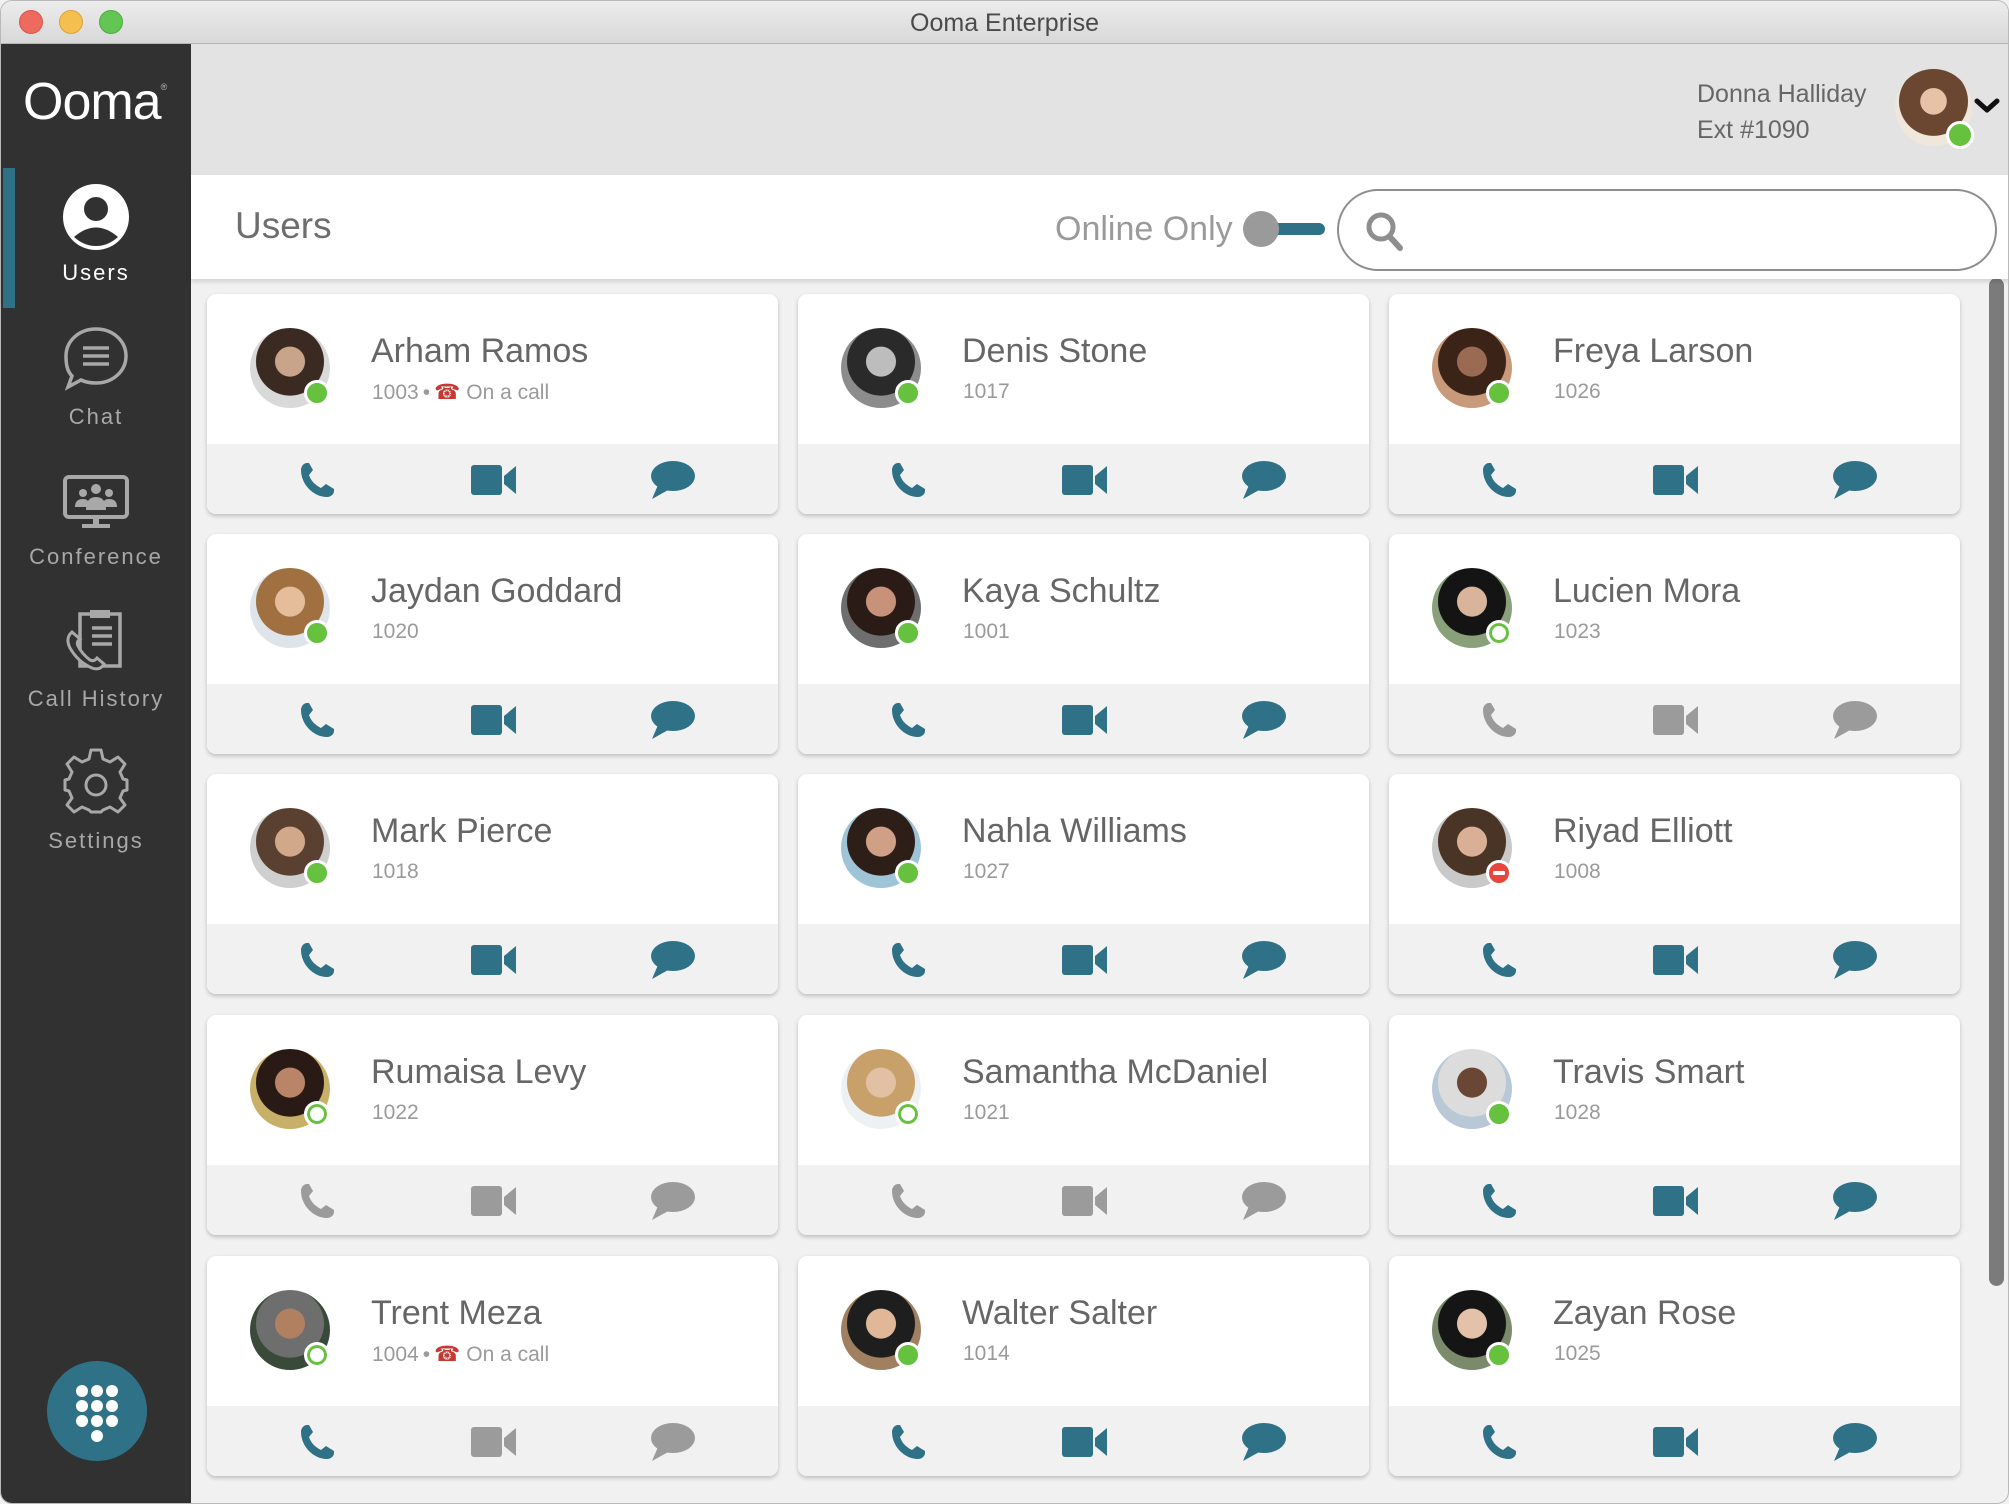 The width and height of the screenshot is (2009, 1504). What do you see at coordinates (283, 225) in the screenshot?
I see `page-title: Users` at bounding box center [283, 225].